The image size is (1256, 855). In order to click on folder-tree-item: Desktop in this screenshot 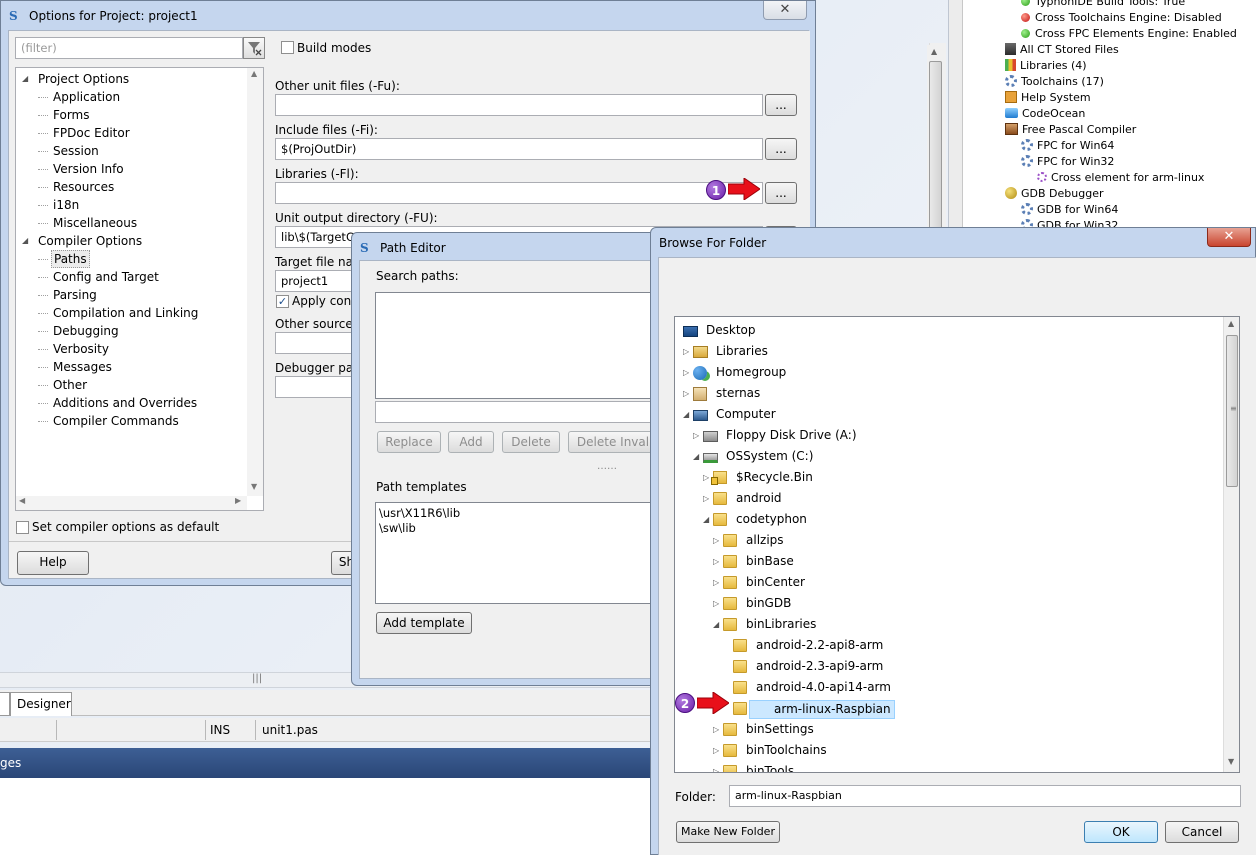, I will do `click(949, 331)`.